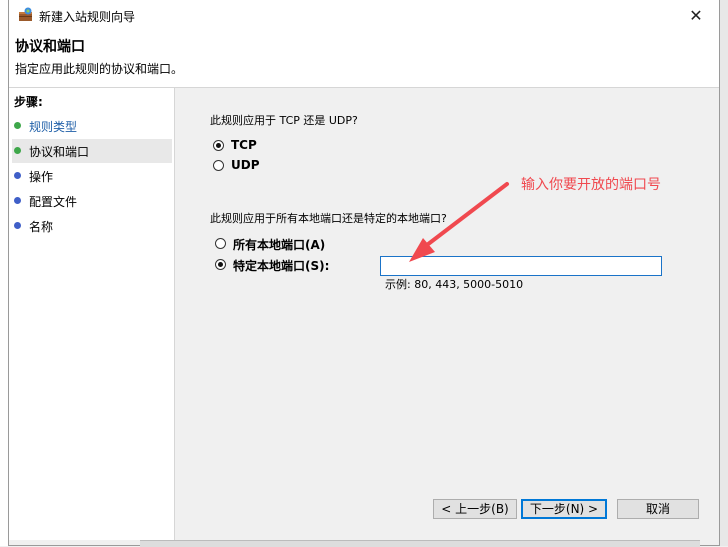 This screenshot has height=547, width=728. I want to click on title-bar: 新建入站规则向导 ✕, so click(364, 15).